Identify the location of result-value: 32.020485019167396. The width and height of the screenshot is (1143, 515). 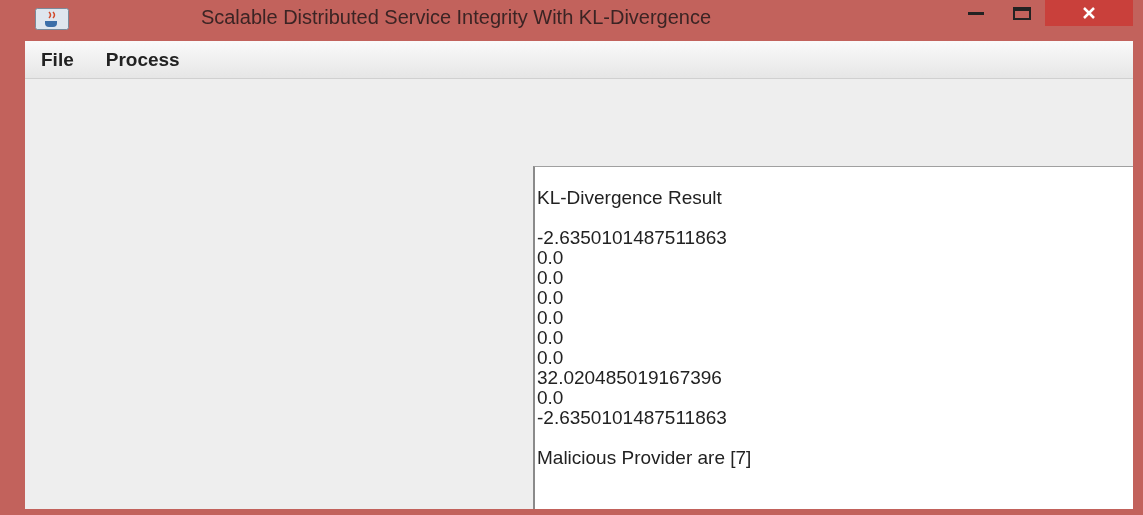
(630, 378).